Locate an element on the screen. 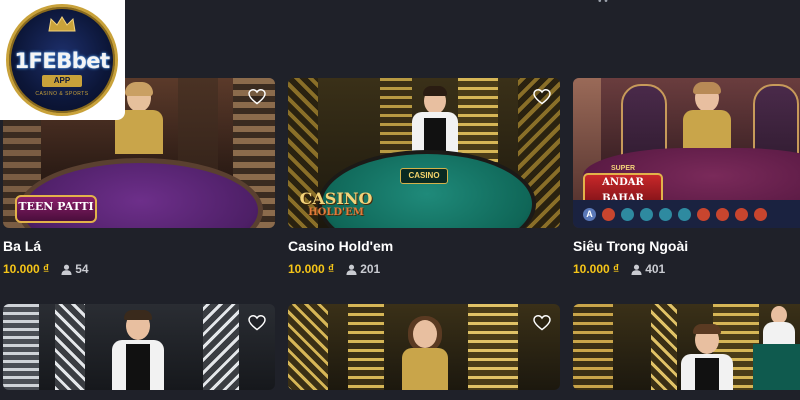  logo-badge: 1FEBbet APP CASINO & SPORTS is located at coordinates (62, 60).